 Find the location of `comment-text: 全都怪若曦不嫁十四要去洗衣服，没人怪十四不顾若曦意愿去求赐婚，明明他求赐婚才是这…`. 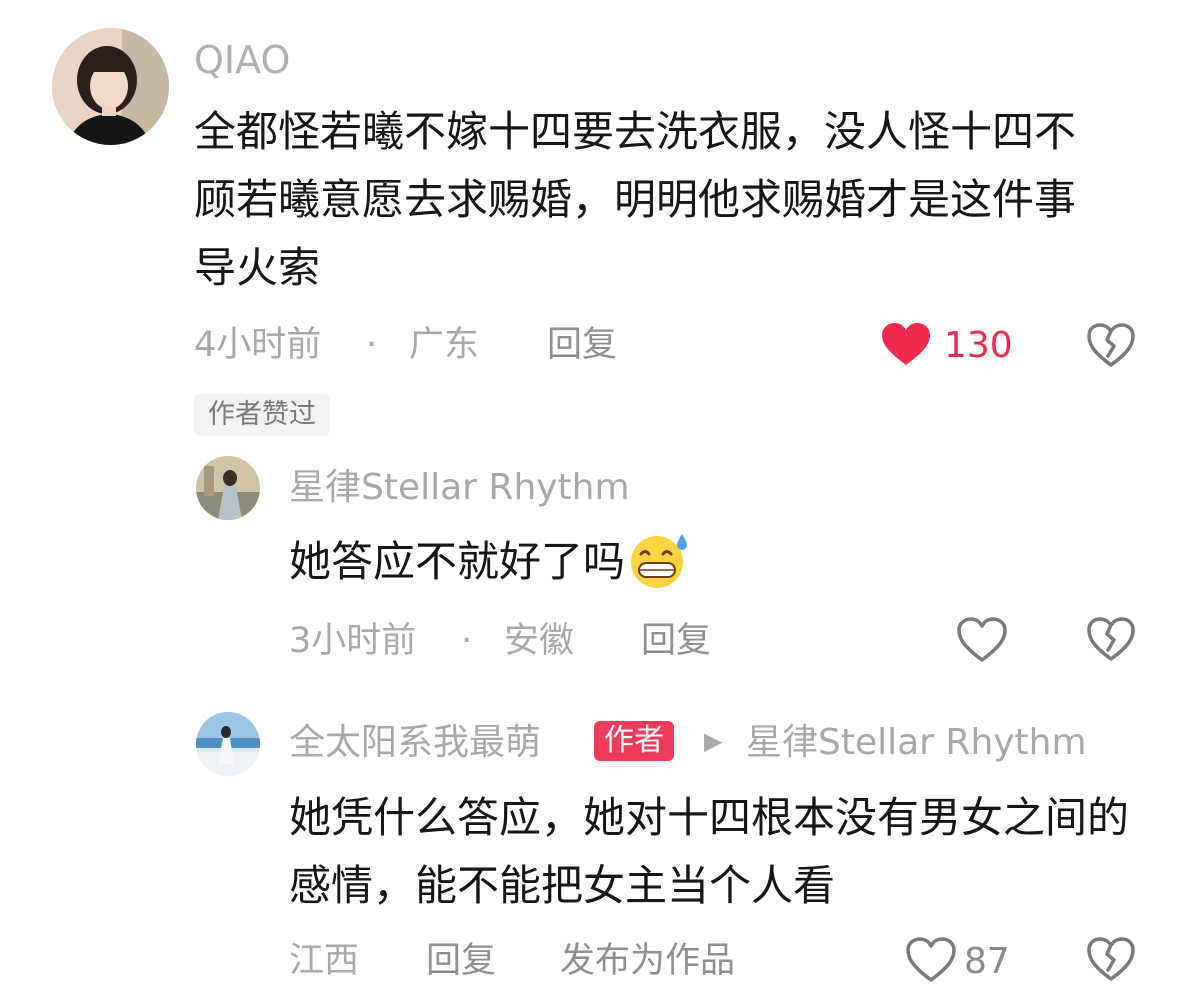

comment-text: 全都怪若曦不嫁十四要去洗衣服，没人怪十四不顾若曦意愿去求赐婚，明明他求赐婚才是这… is located at coordinates (635, 199).